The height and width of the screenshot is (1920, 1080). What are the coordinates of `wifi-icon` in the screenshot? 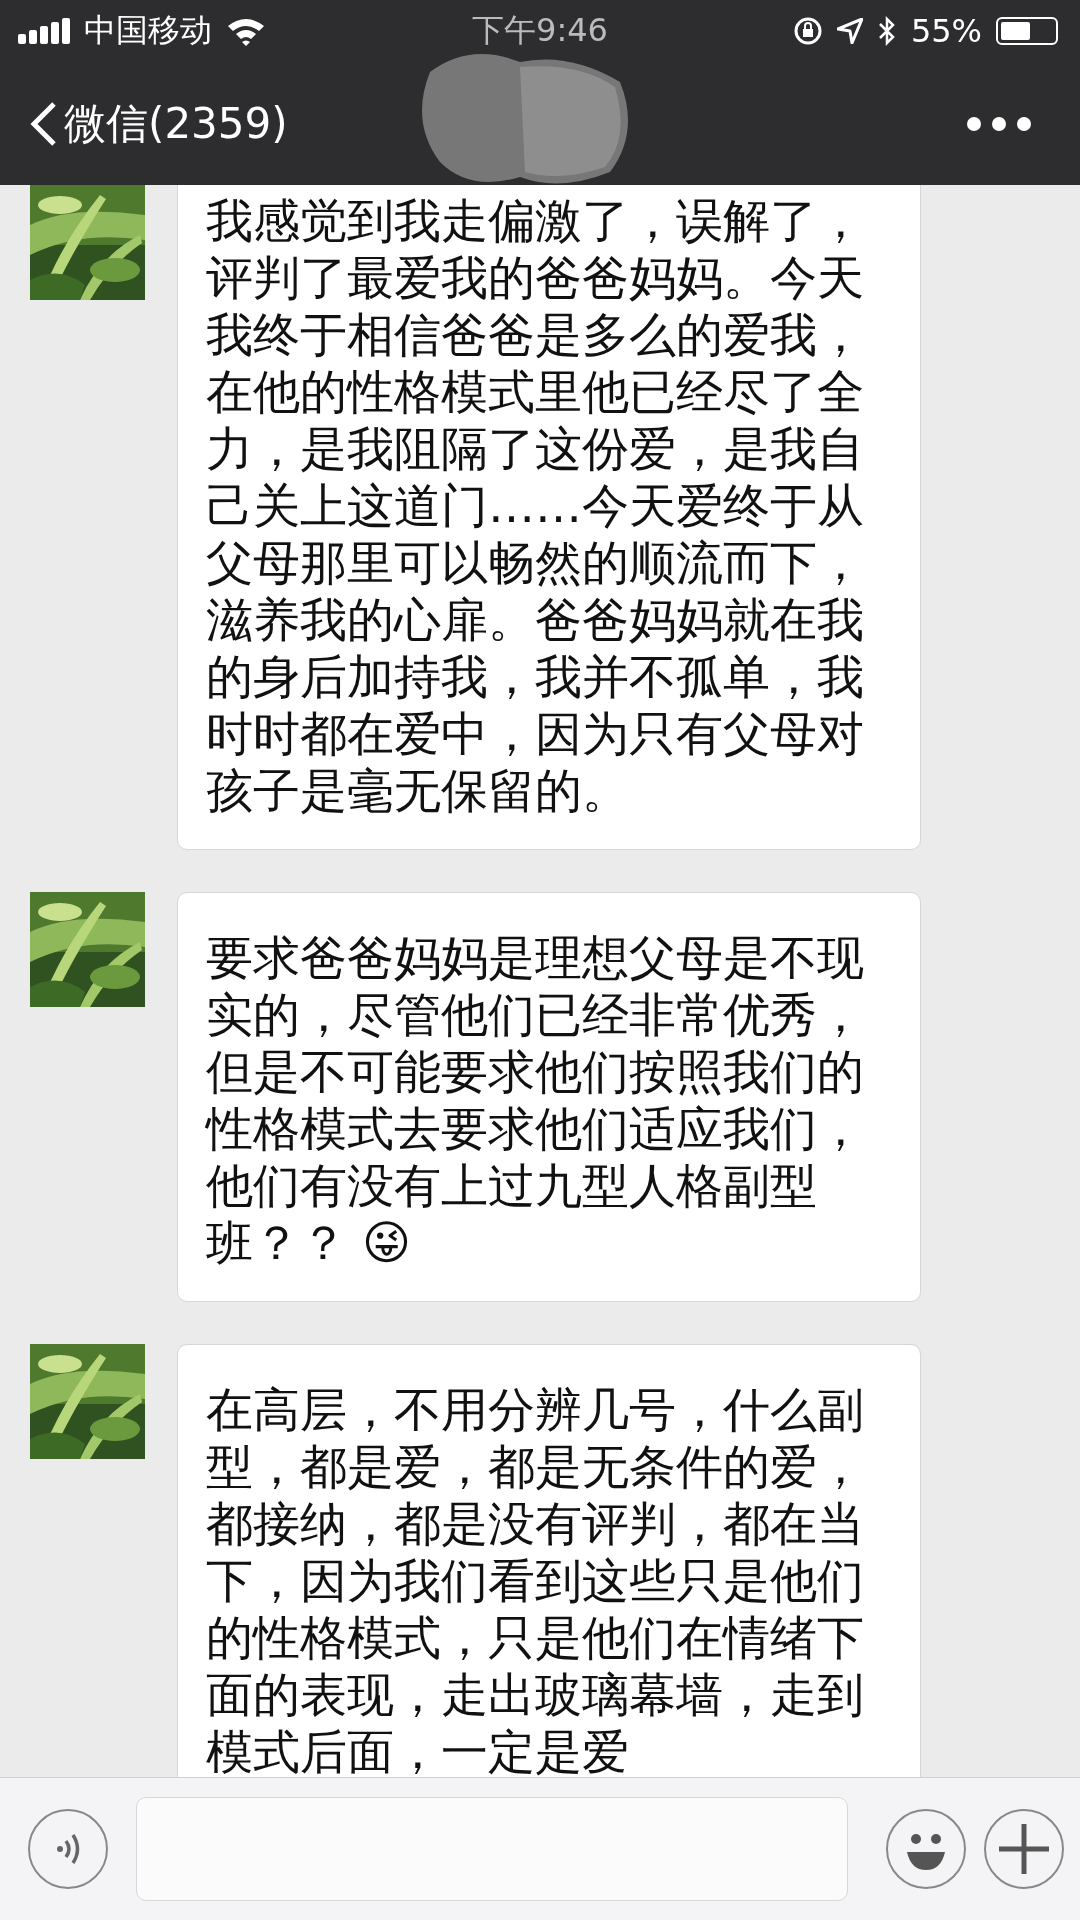 It's located at (246, 31).